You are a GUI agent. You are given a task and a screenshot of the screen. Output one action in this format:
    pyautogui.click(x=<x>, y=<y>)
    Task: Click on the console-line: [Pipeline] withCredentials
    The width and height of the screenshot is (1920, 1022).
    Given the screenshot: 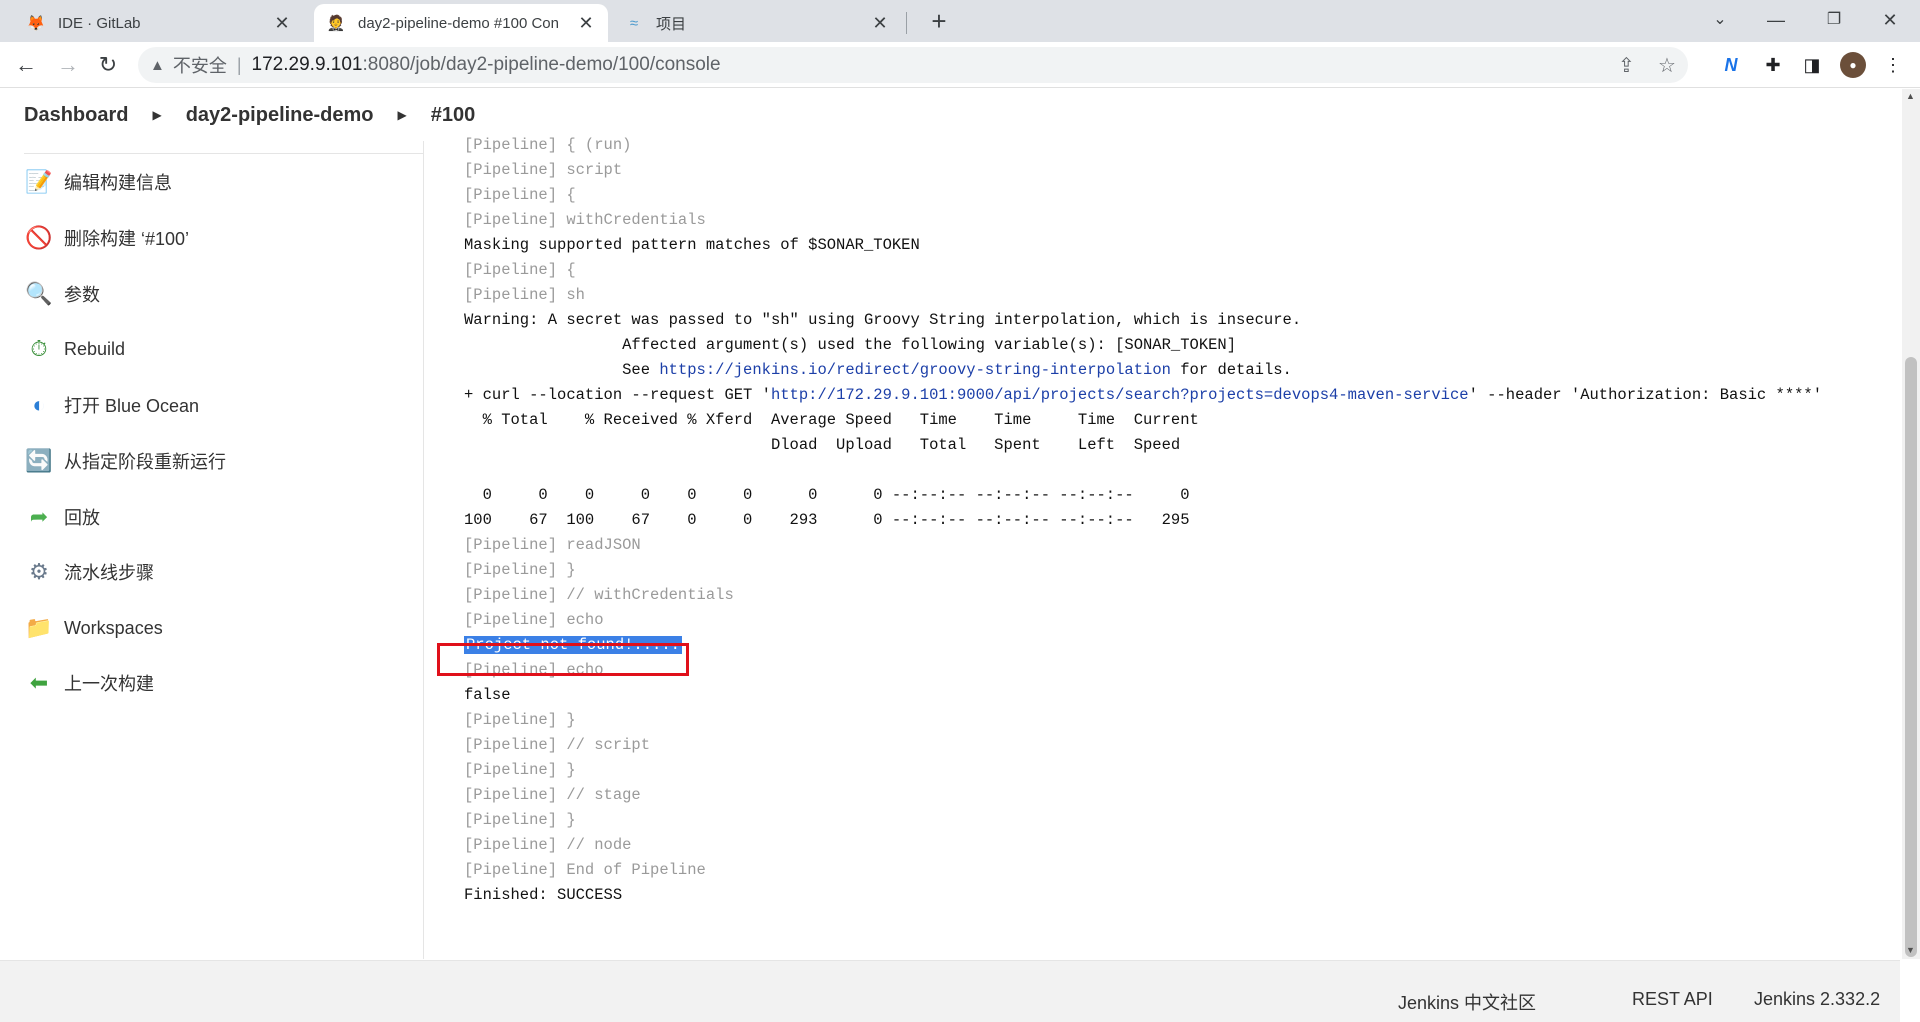 What is the action you would take?
    pyautogui.click(x=1184, y=220)
    